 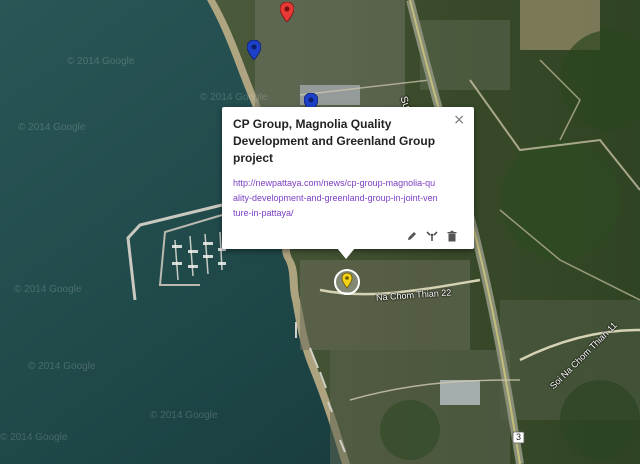 What do you see at coordinates (347, 282) in the screenshot?
I see `yellow-pin-icon` at bounding box center [347, 282].